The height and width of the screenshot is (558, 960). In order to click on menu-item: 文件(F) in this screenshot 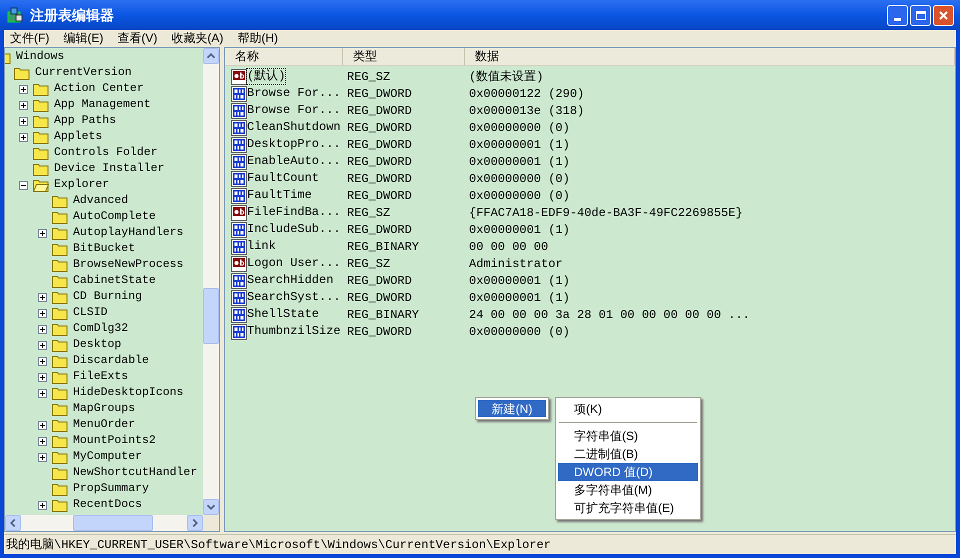, I will do `click(30, 38)`.